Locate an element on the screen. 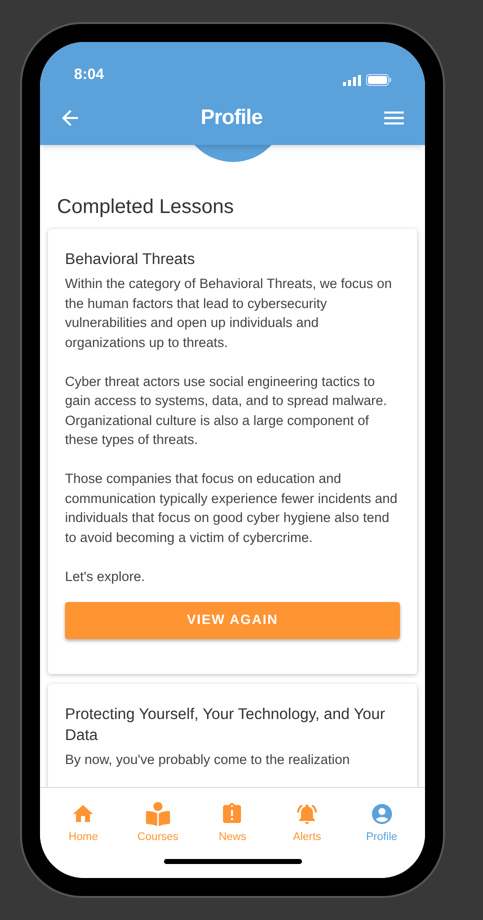 This screenshot has height=920, width=483. lesson-paragraph: Those companies that focus on education and communication typically experience fewer incidents and individuals that focus on good cyber hygiene also tend to avoid becoming a victim of cybercrime. is located at coordinates (231, 508).